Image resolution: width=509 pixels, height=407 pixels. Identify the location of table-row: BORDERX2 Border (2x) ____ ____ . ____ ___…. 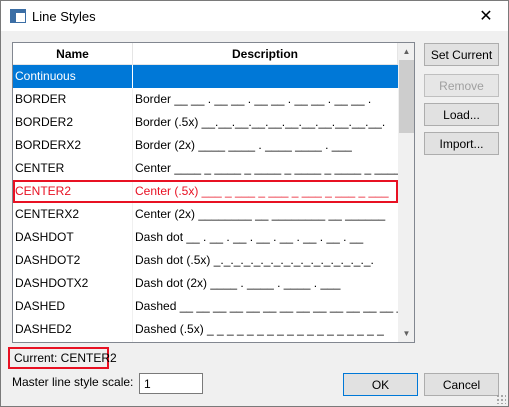
(205, 145).